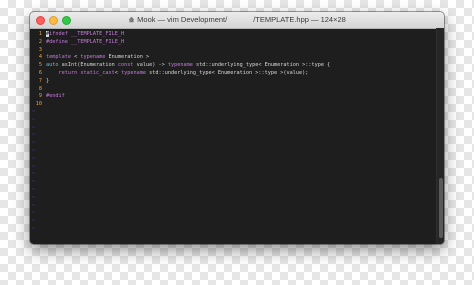  I want to click on vertical-scrollbar, so click(440, 136).